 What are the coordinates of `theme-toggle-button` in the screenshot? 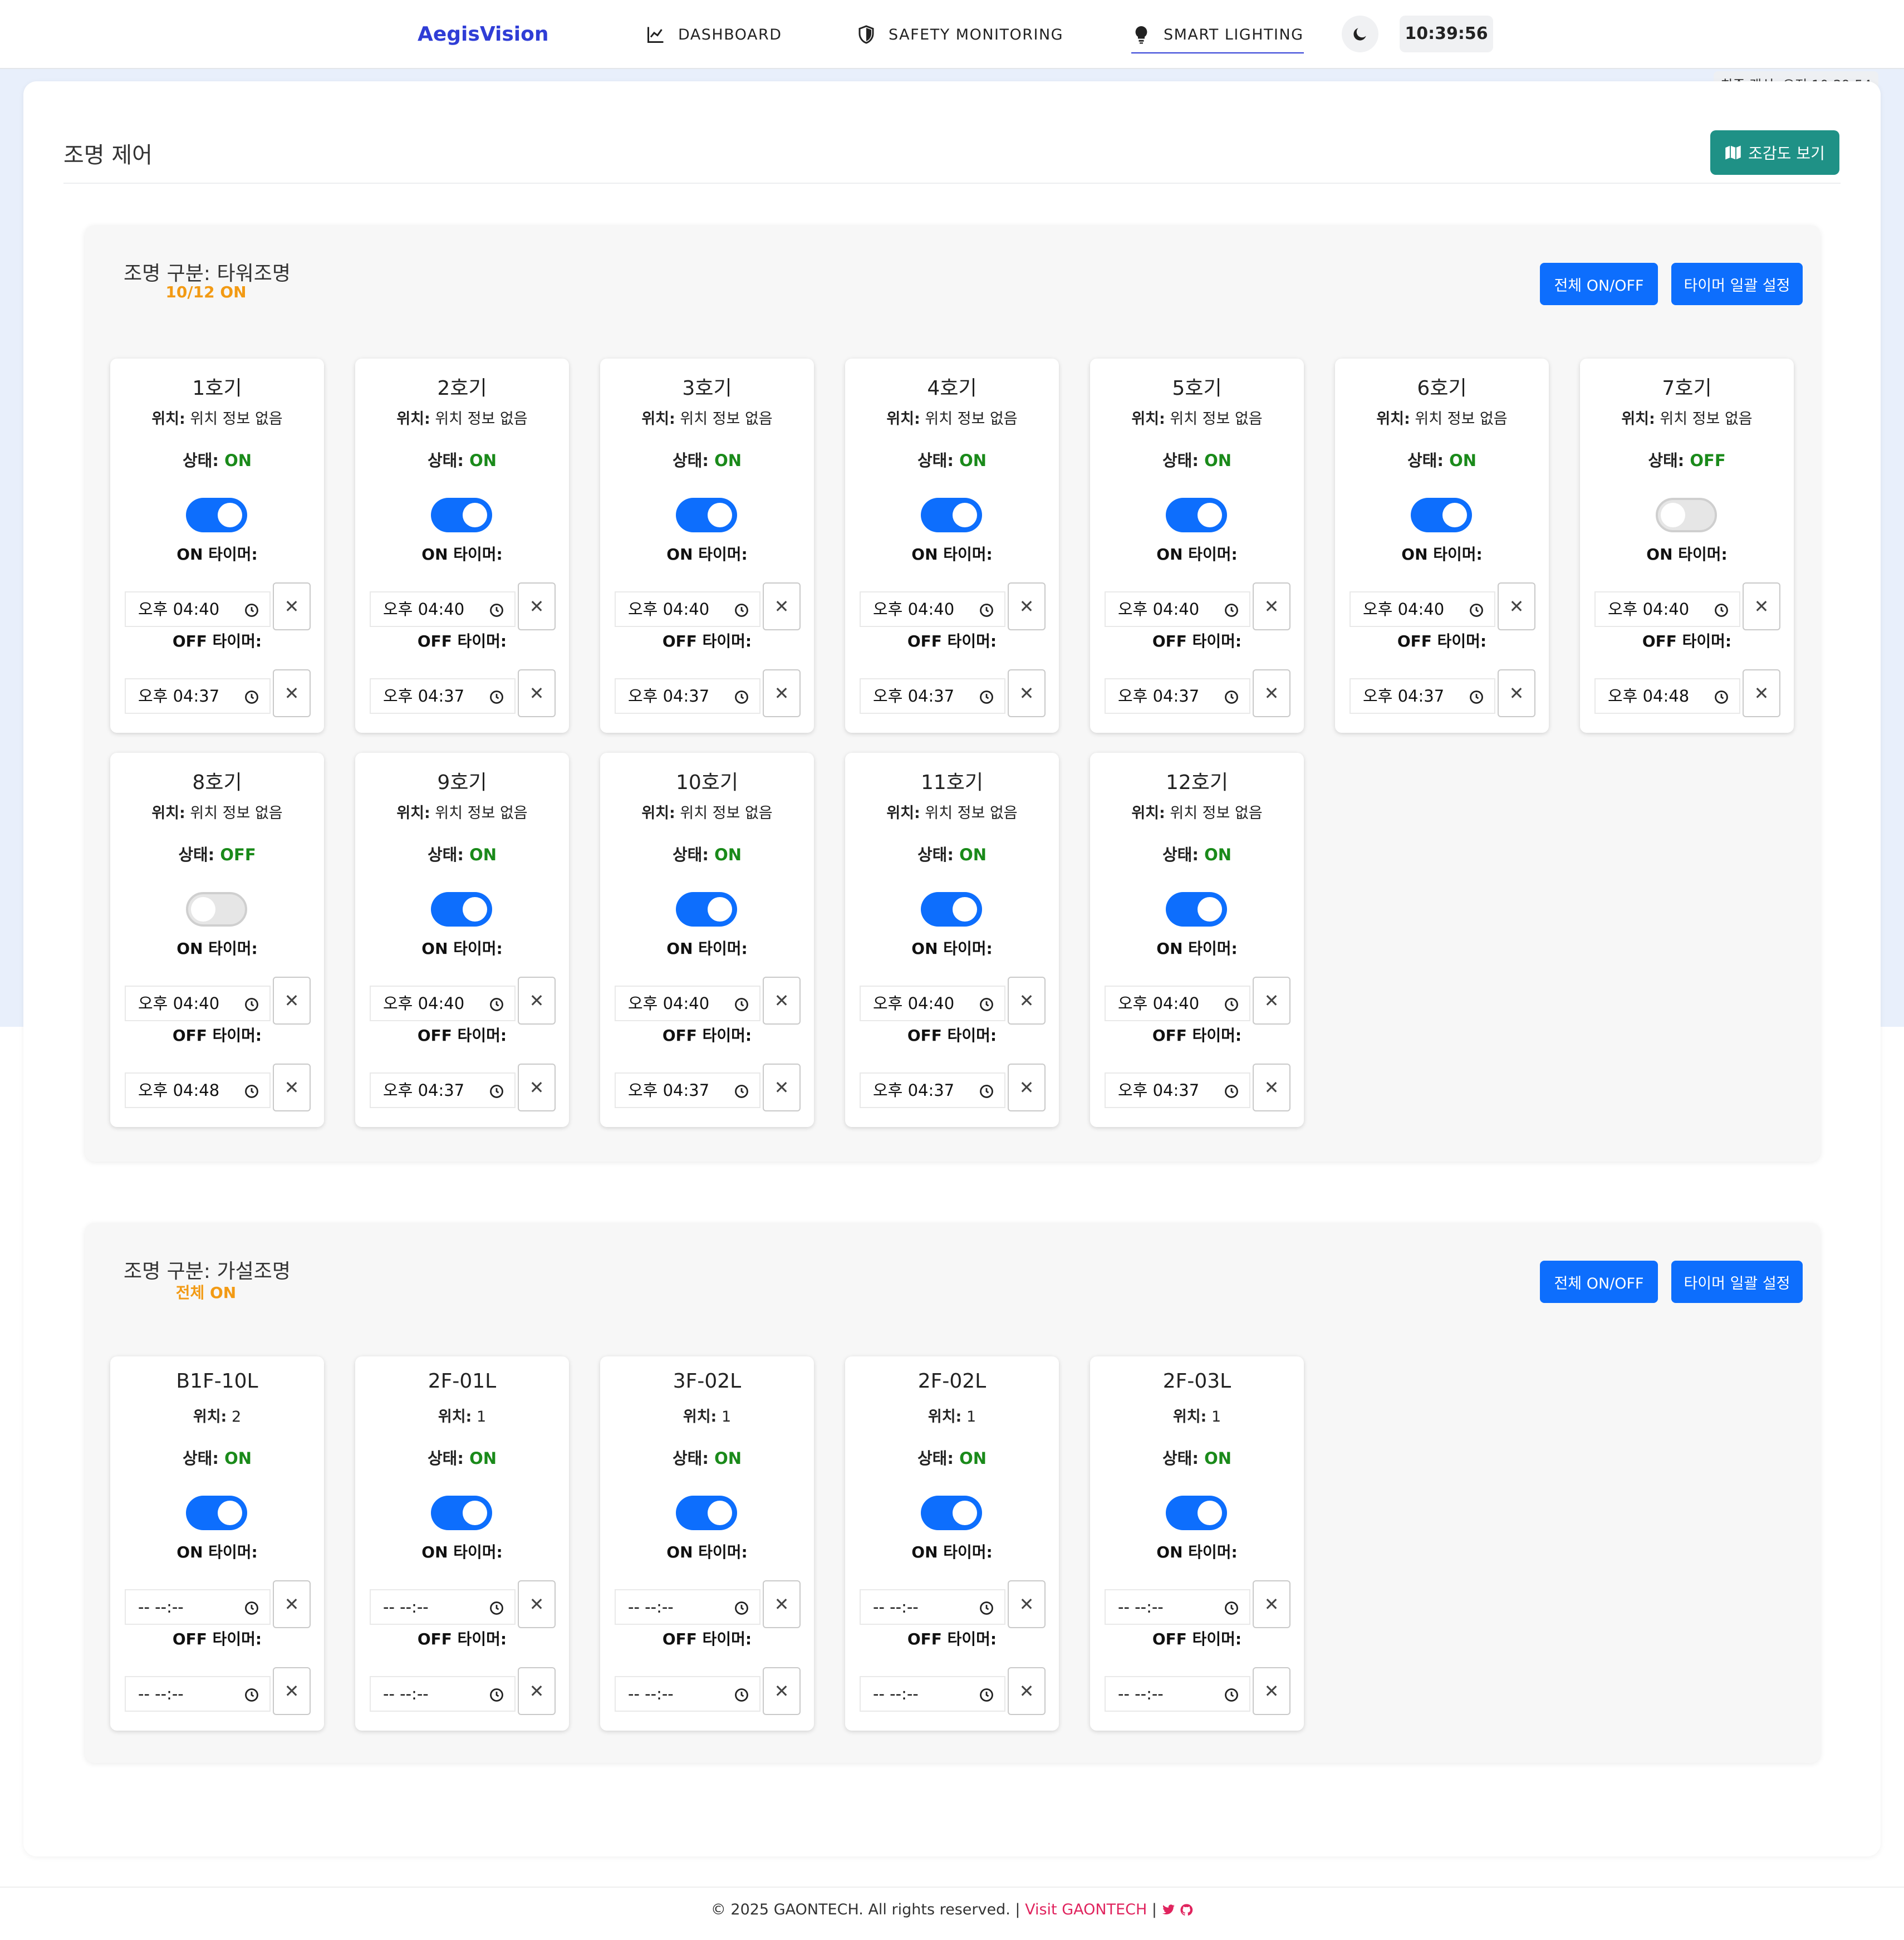 It's located at (1360, 34).